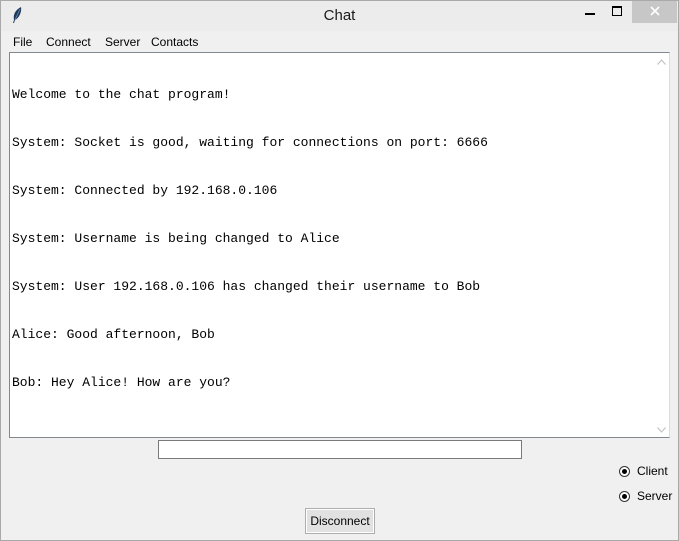  I want to click on radio-server: Server, so click(645, 496).